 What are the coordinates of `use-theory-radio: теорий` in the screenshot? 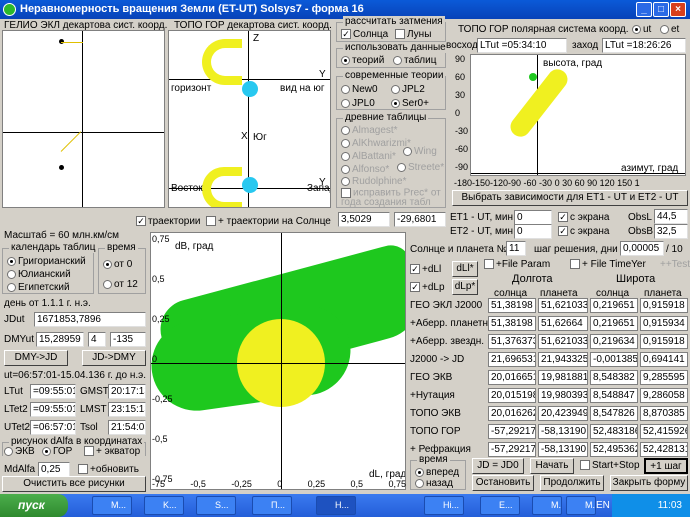 It's located at (362, 60).